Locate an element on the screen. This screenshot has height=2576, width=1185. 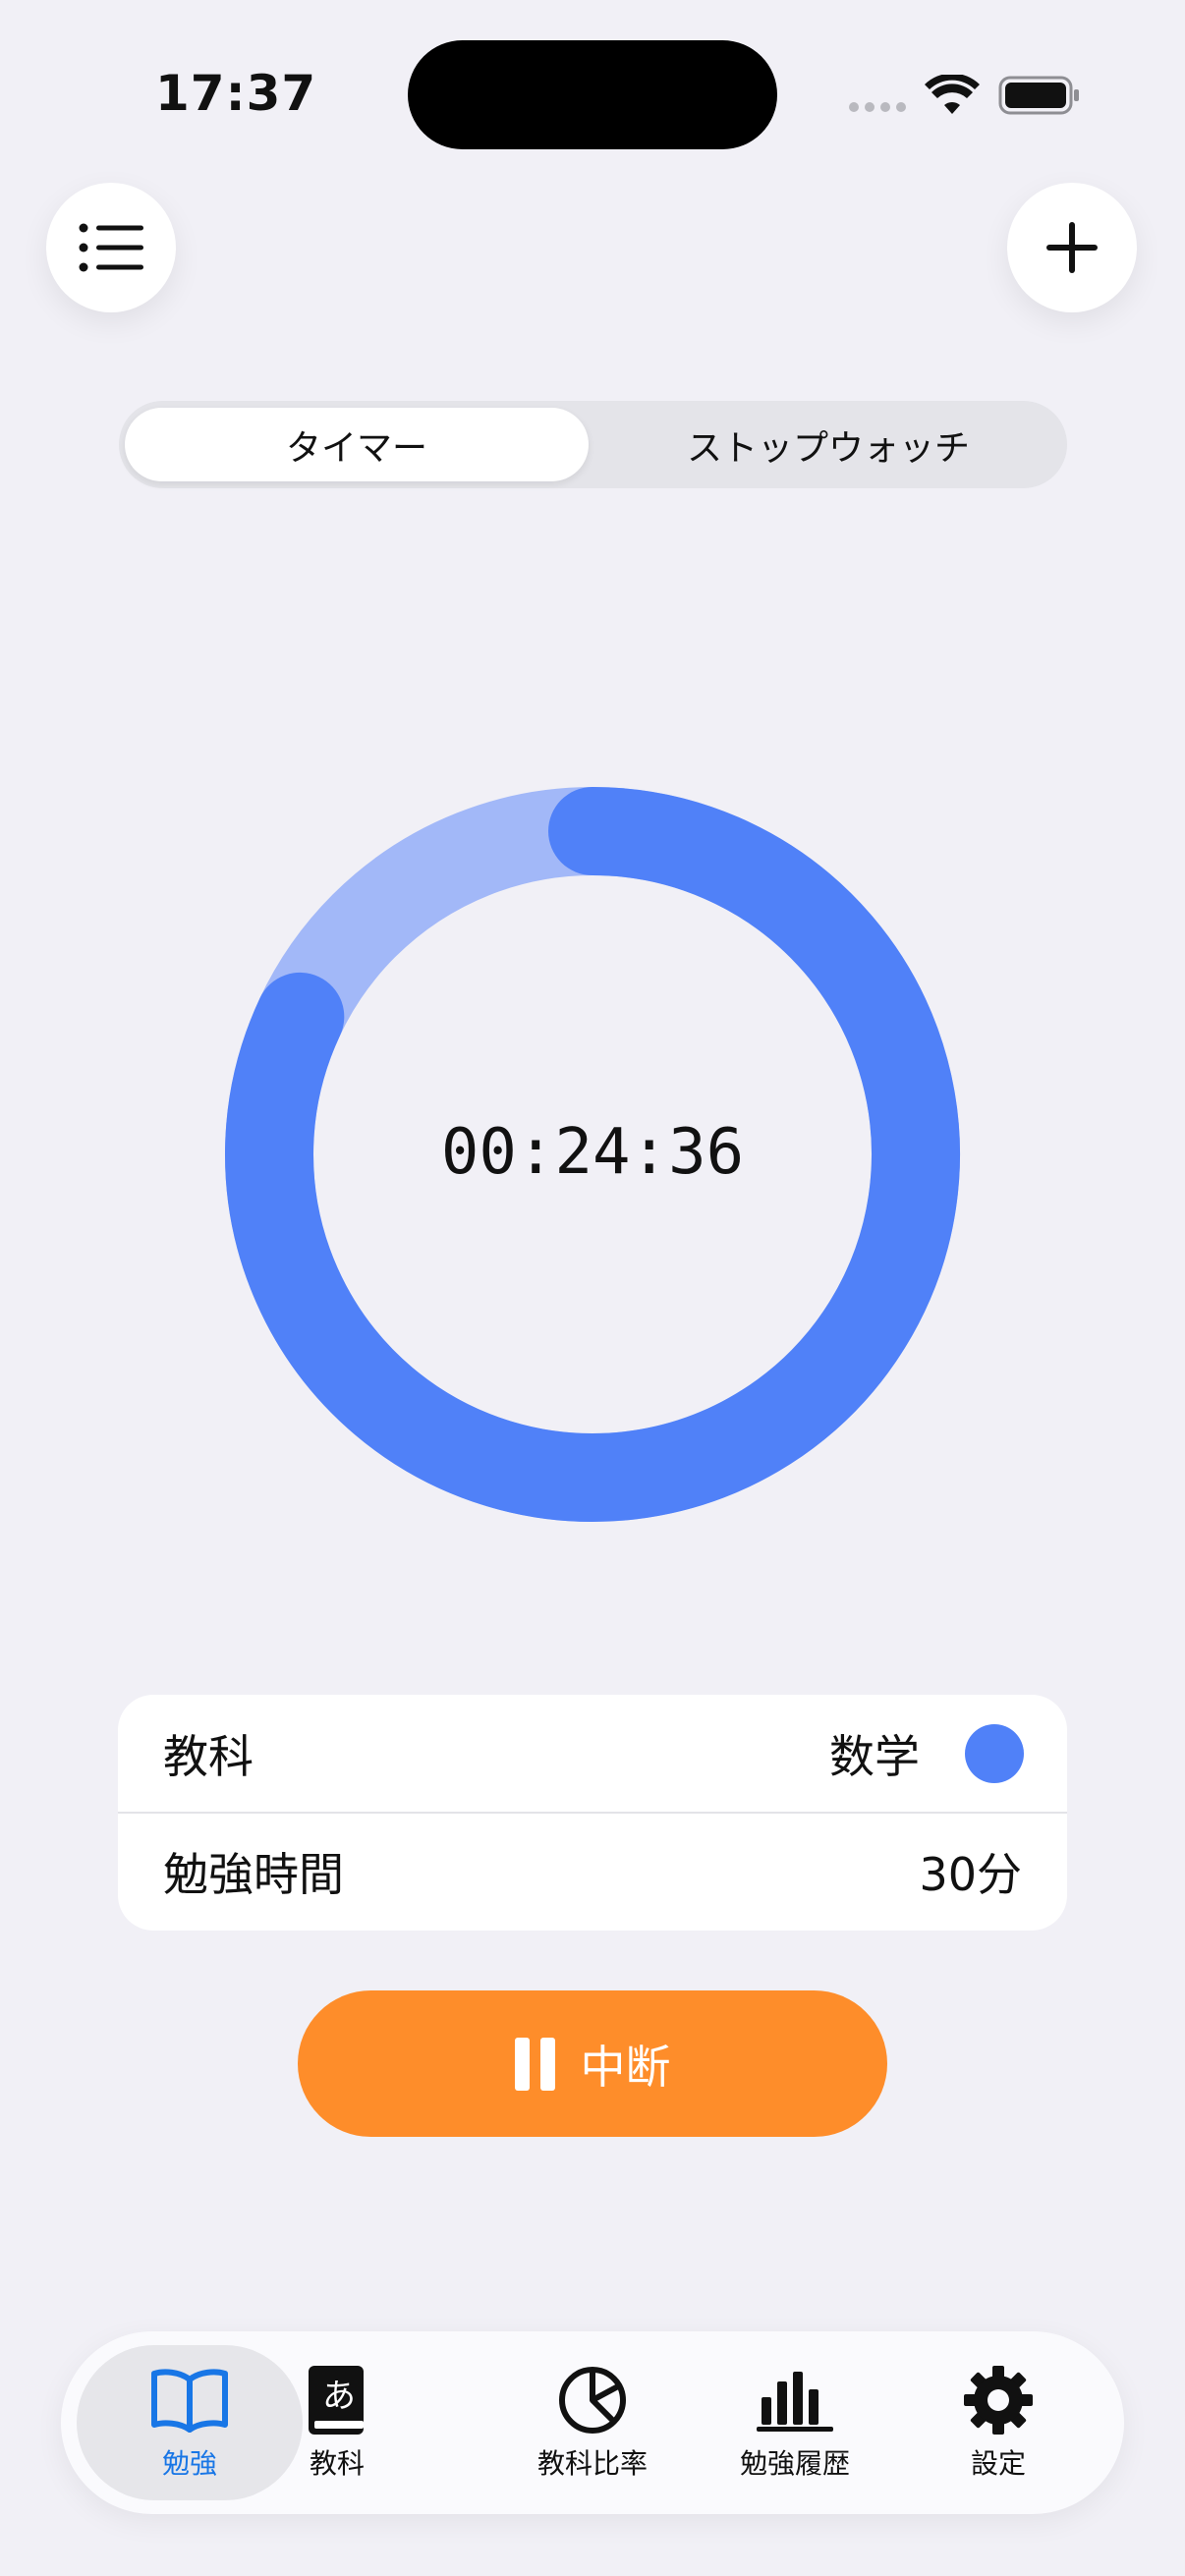
subject-row: 教科 数学 is located at coordinates (592, 1754).